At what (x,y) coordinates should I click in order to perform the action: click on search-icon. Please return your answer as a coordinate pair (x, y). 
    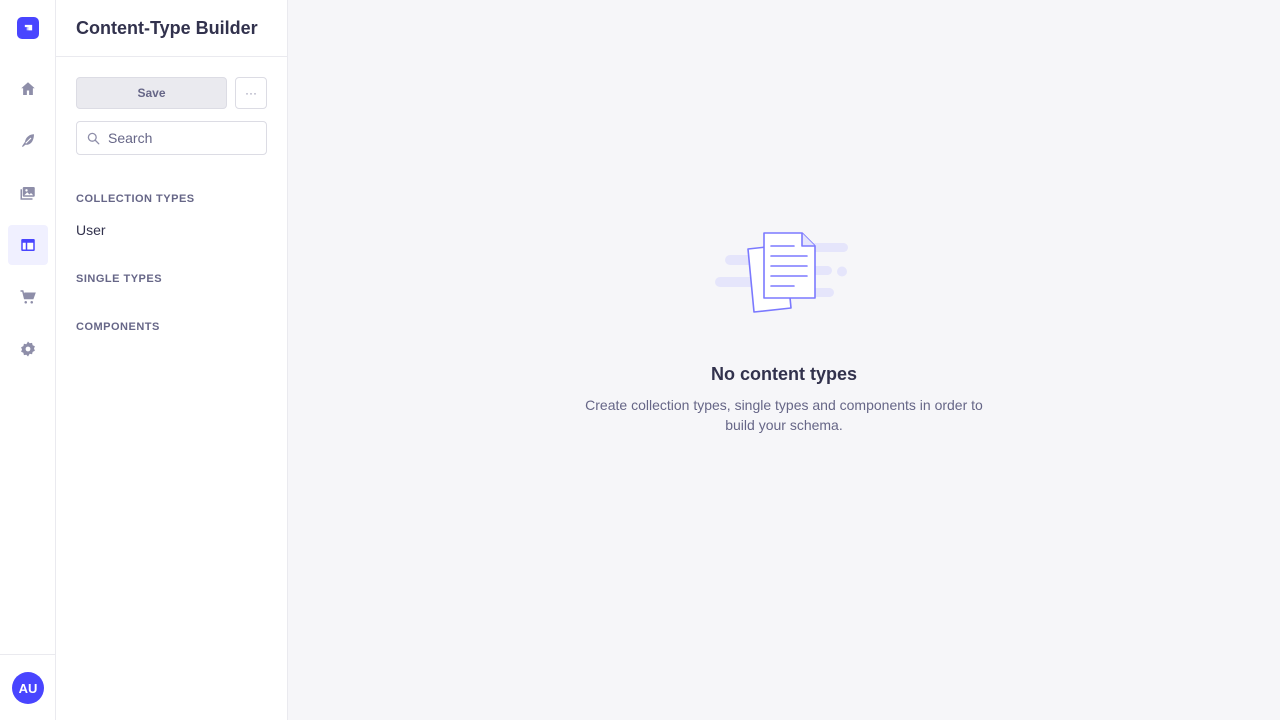
    Looking at the image, I should click on (93, 138).